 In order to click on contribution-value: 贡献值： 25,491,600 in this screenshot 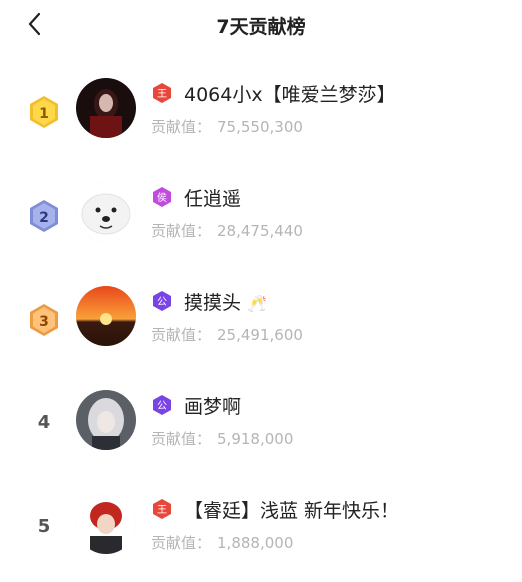, I will do `click(227, 335)`.